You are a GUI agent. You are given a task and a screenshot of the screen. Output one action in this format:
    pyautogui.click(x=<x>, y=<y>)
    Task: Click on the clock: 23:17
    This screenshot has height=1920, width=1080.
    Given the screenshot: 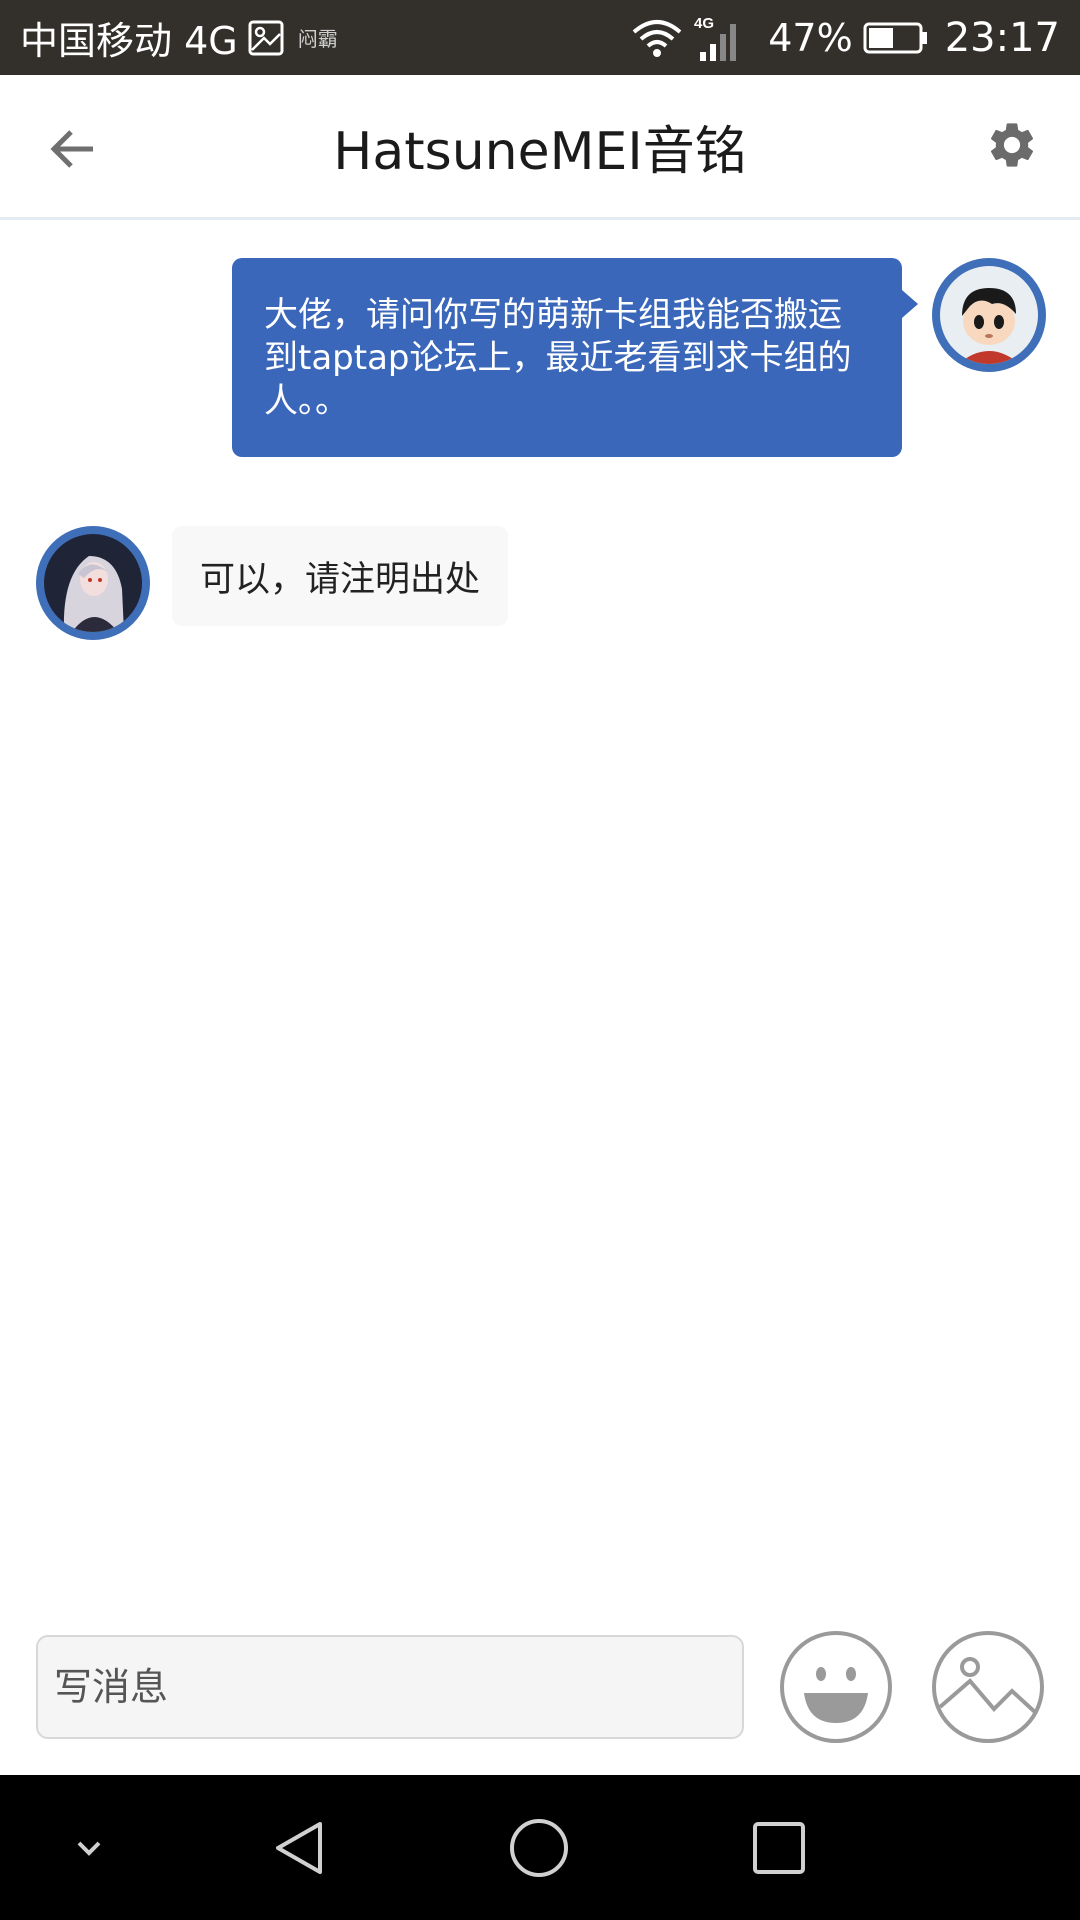 What is the action you would take?
    pyautogui.click(x=1002, y=37)
    